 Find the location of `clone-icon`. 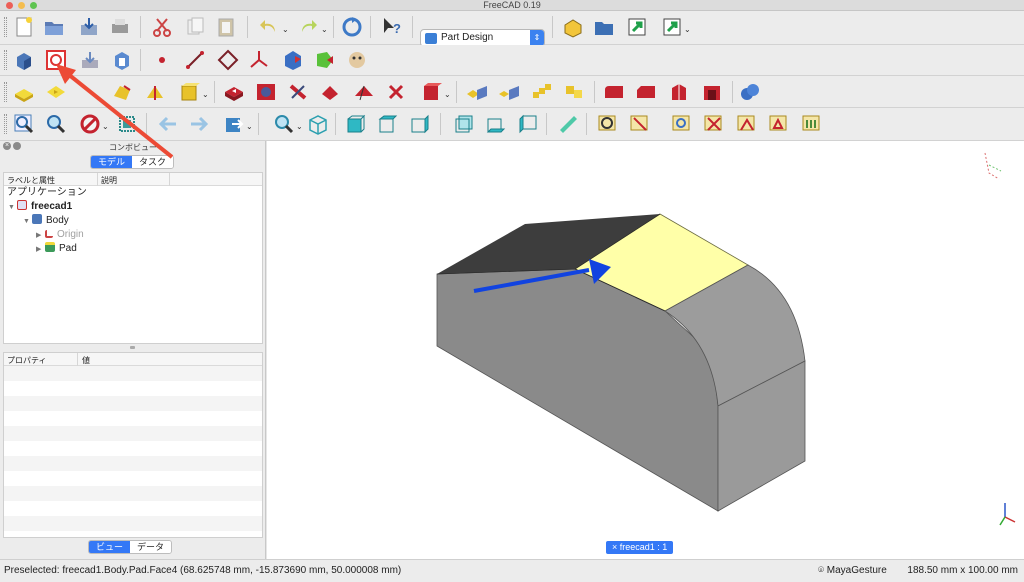

clone-icon is located at coordinates (122, 60).